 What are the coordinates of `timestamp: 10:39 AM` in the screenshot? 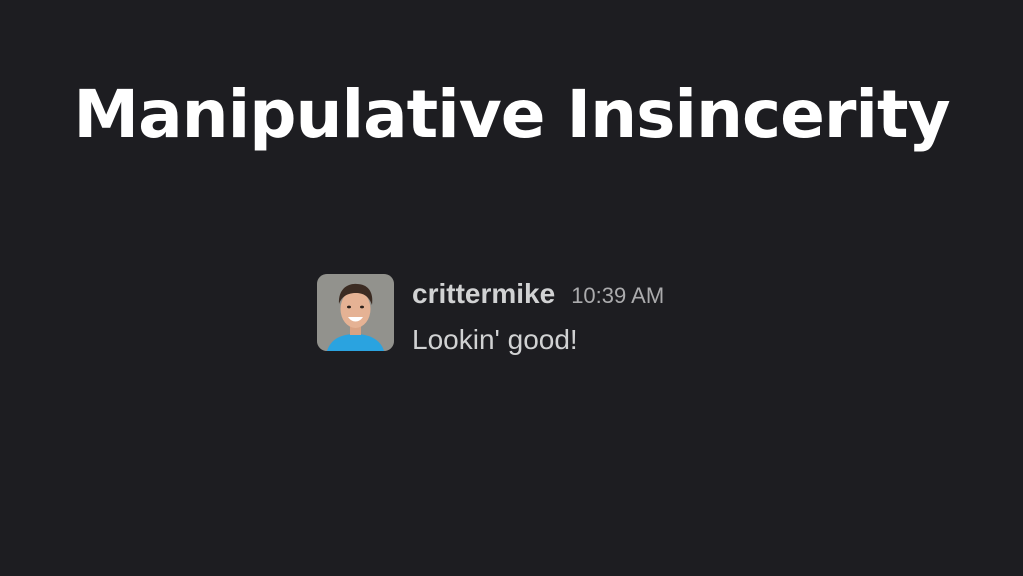 It's located at (617, 296).